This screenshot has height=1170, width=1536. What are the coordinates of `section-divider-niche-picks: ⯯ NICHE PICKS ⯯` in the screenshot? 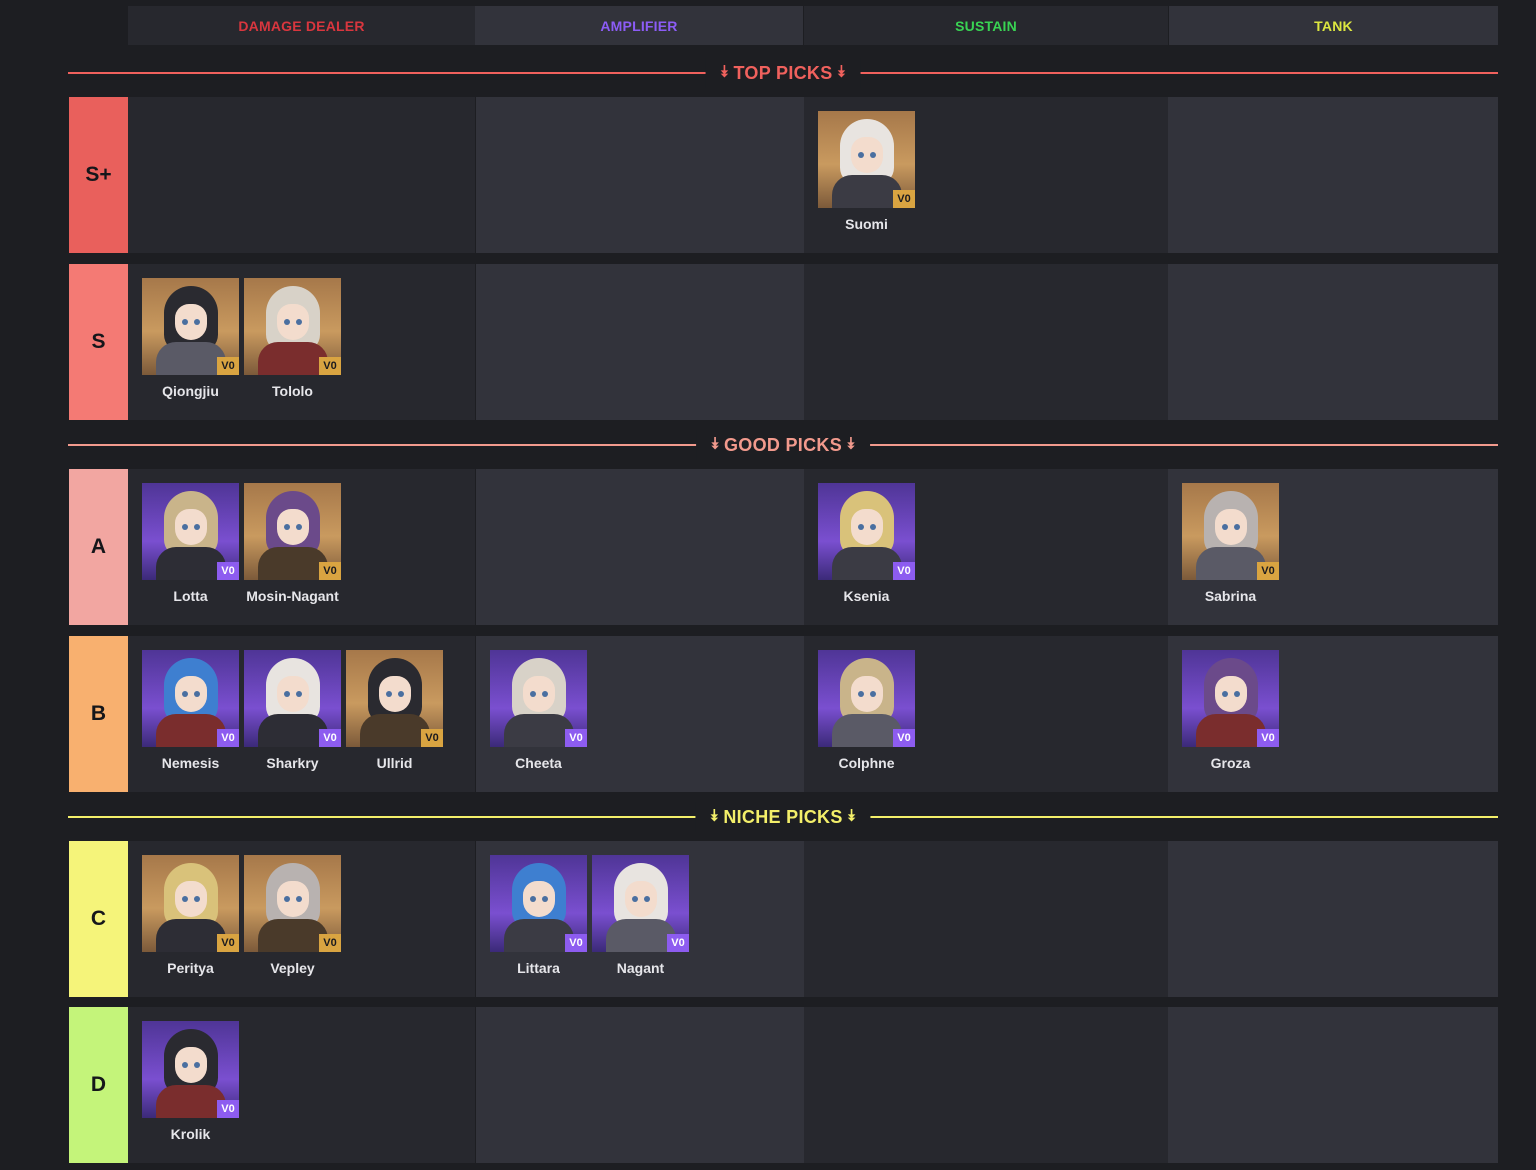 It's located at (783, 817).